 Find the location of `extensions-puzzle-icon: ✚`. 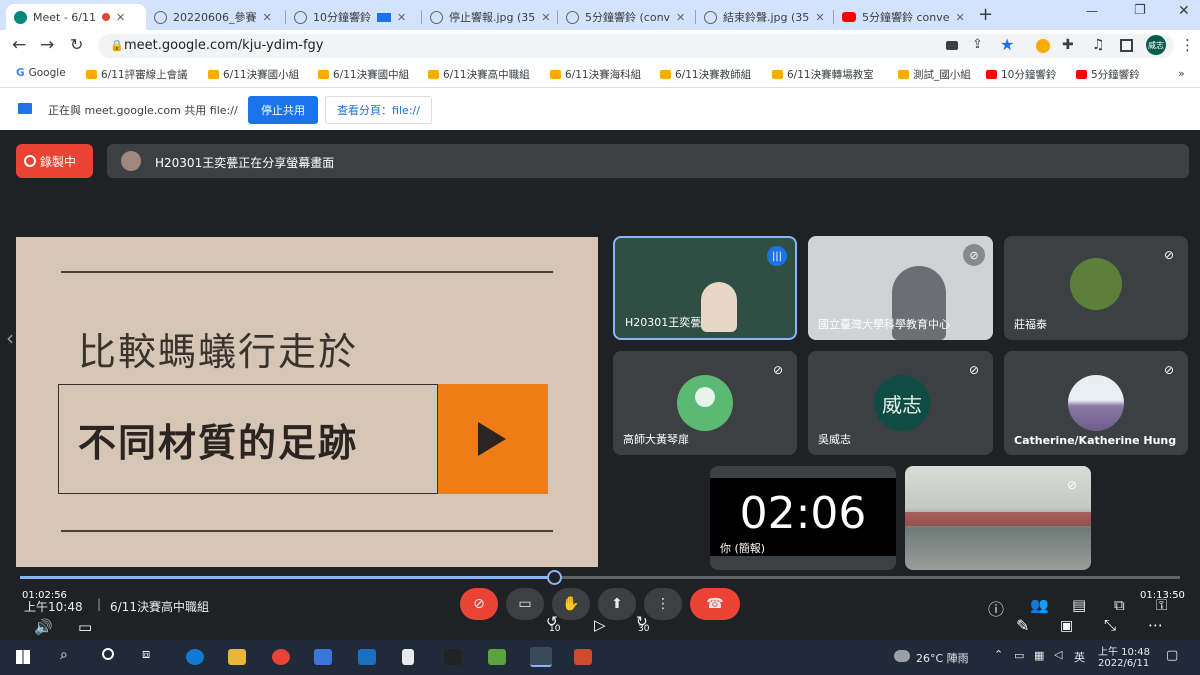

extensions-puzzle-icon: ✚ is located at coordinates (1068, 45).